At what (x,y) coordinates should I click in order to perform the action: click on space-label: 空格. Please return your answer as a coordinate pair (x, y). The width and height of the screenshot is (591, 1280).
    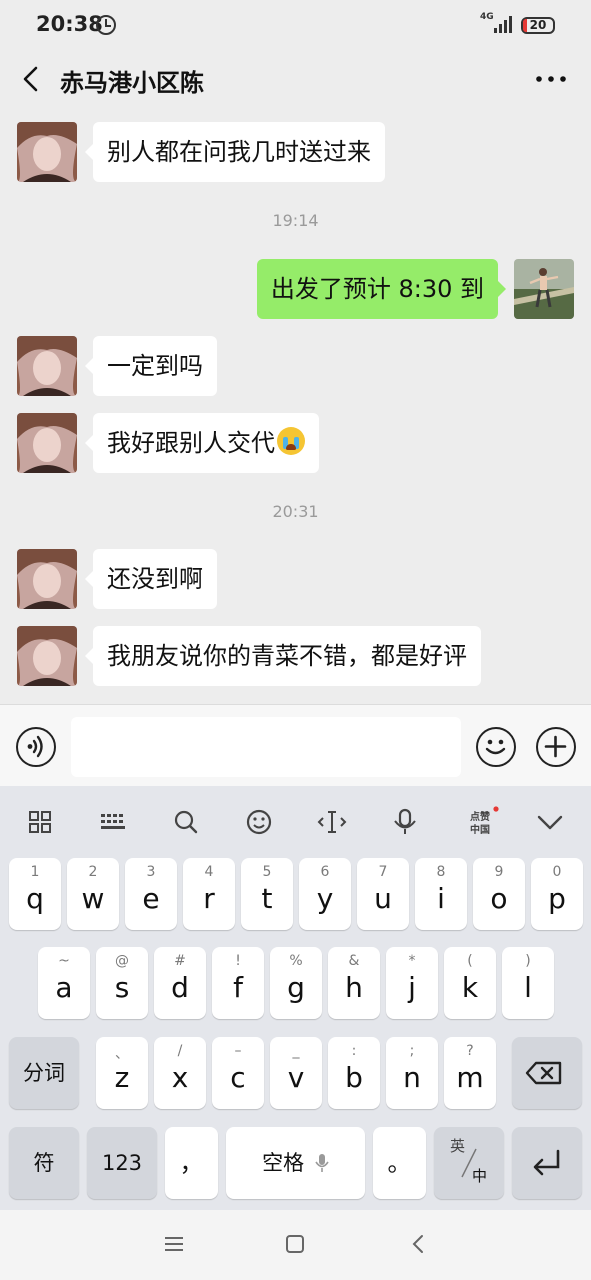
    Looking at the image, I should click on (283, 1163).